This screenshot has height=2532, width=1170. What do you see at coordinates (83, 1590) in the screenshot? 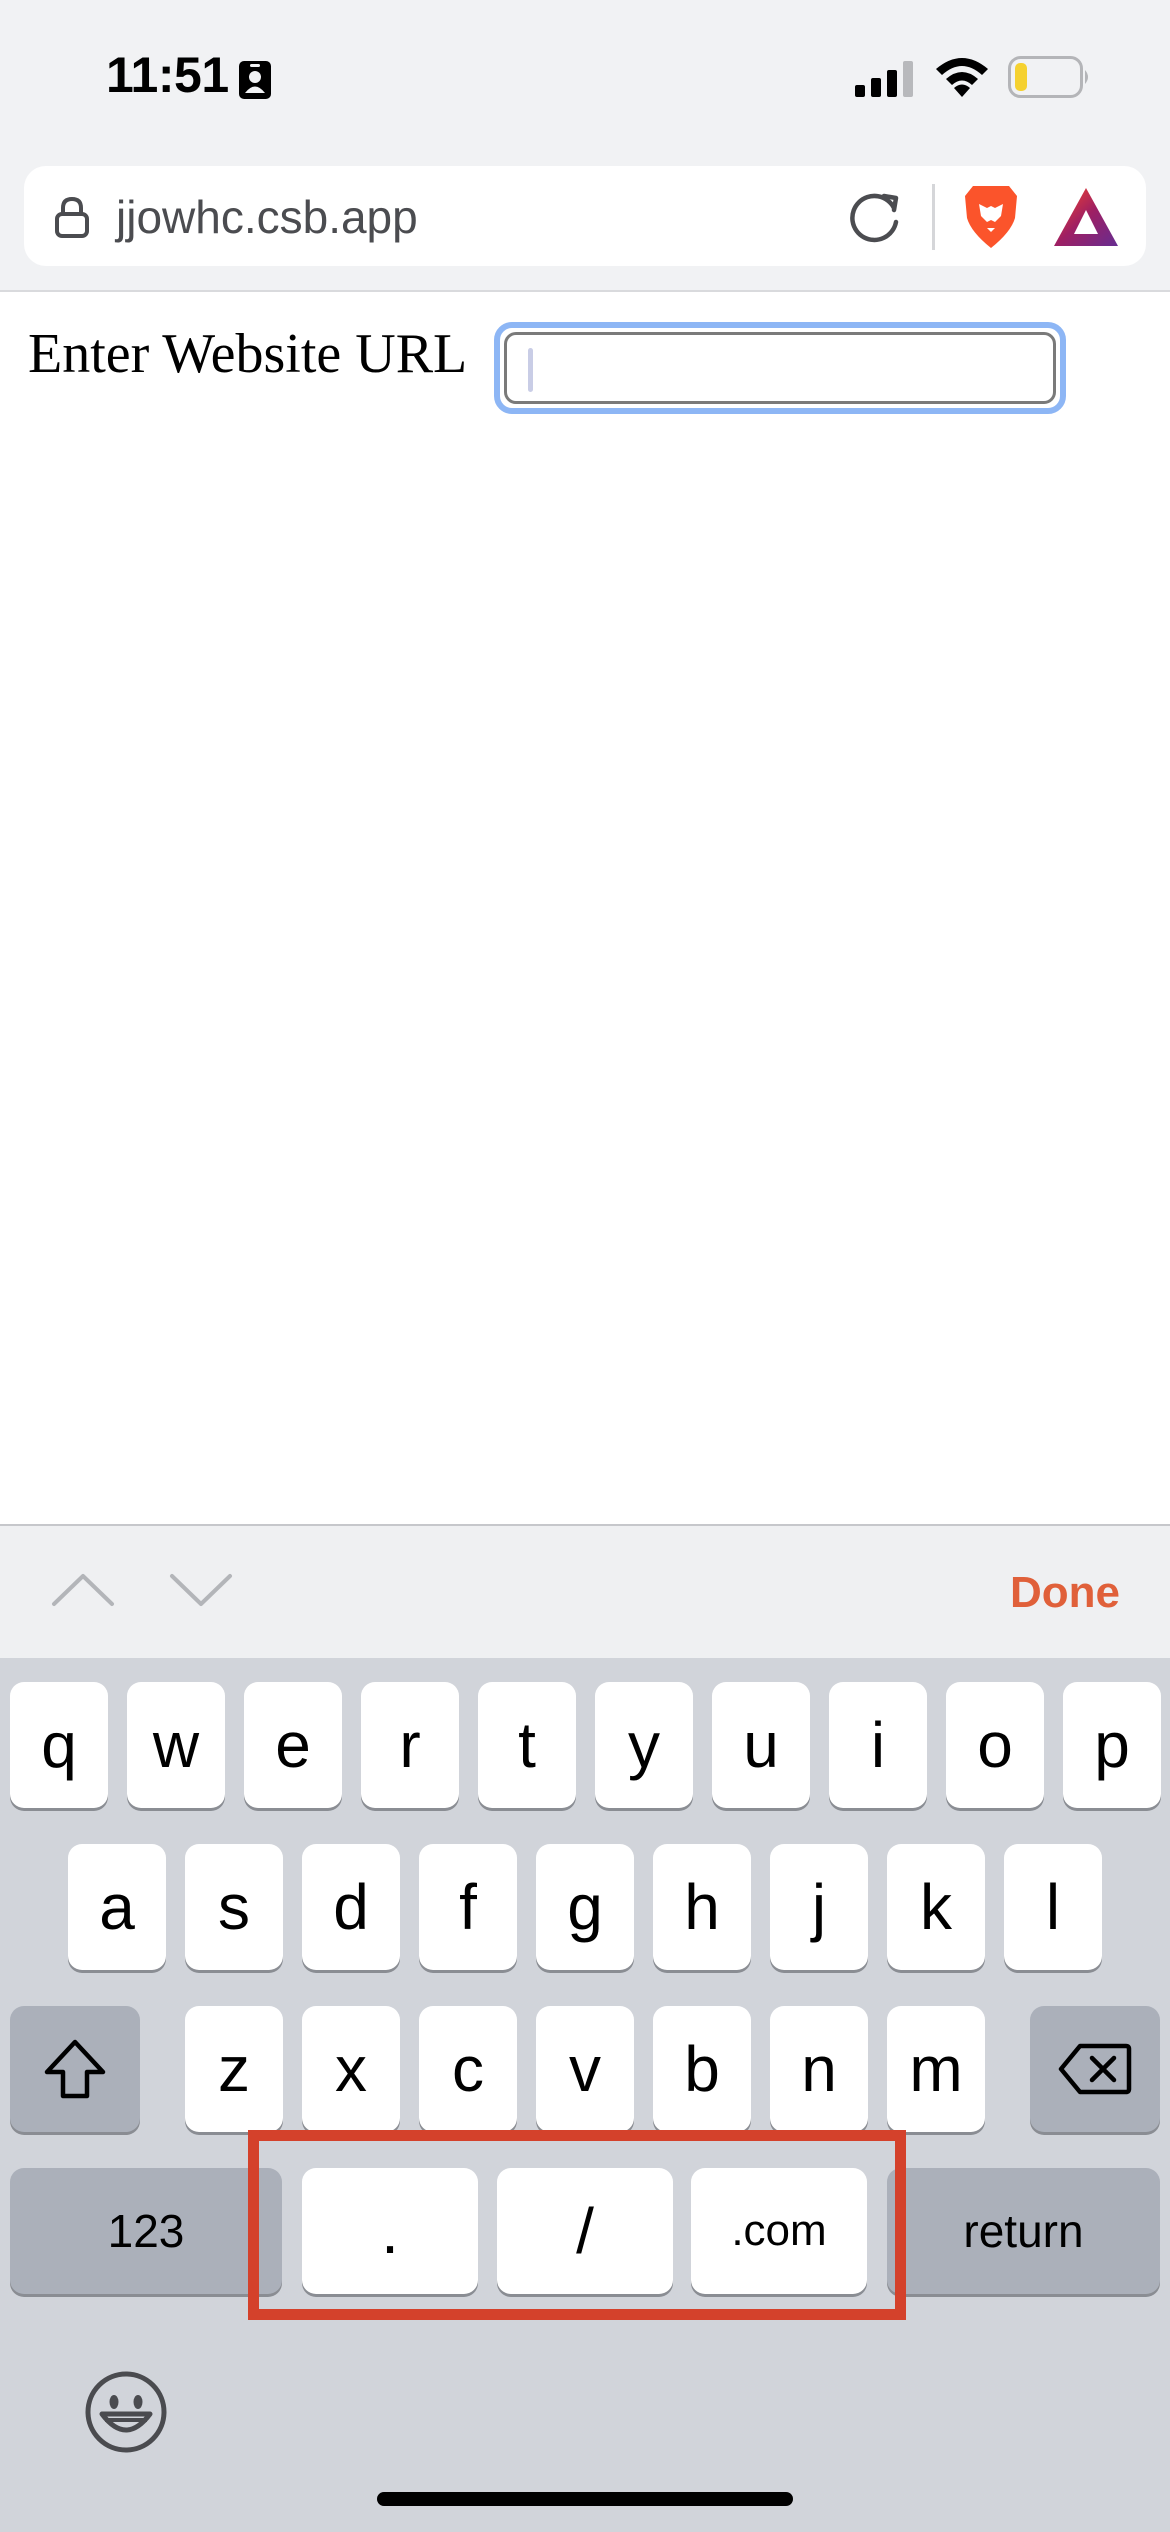
I see `chevron-up-icon` at bounding box center [83, 1590].